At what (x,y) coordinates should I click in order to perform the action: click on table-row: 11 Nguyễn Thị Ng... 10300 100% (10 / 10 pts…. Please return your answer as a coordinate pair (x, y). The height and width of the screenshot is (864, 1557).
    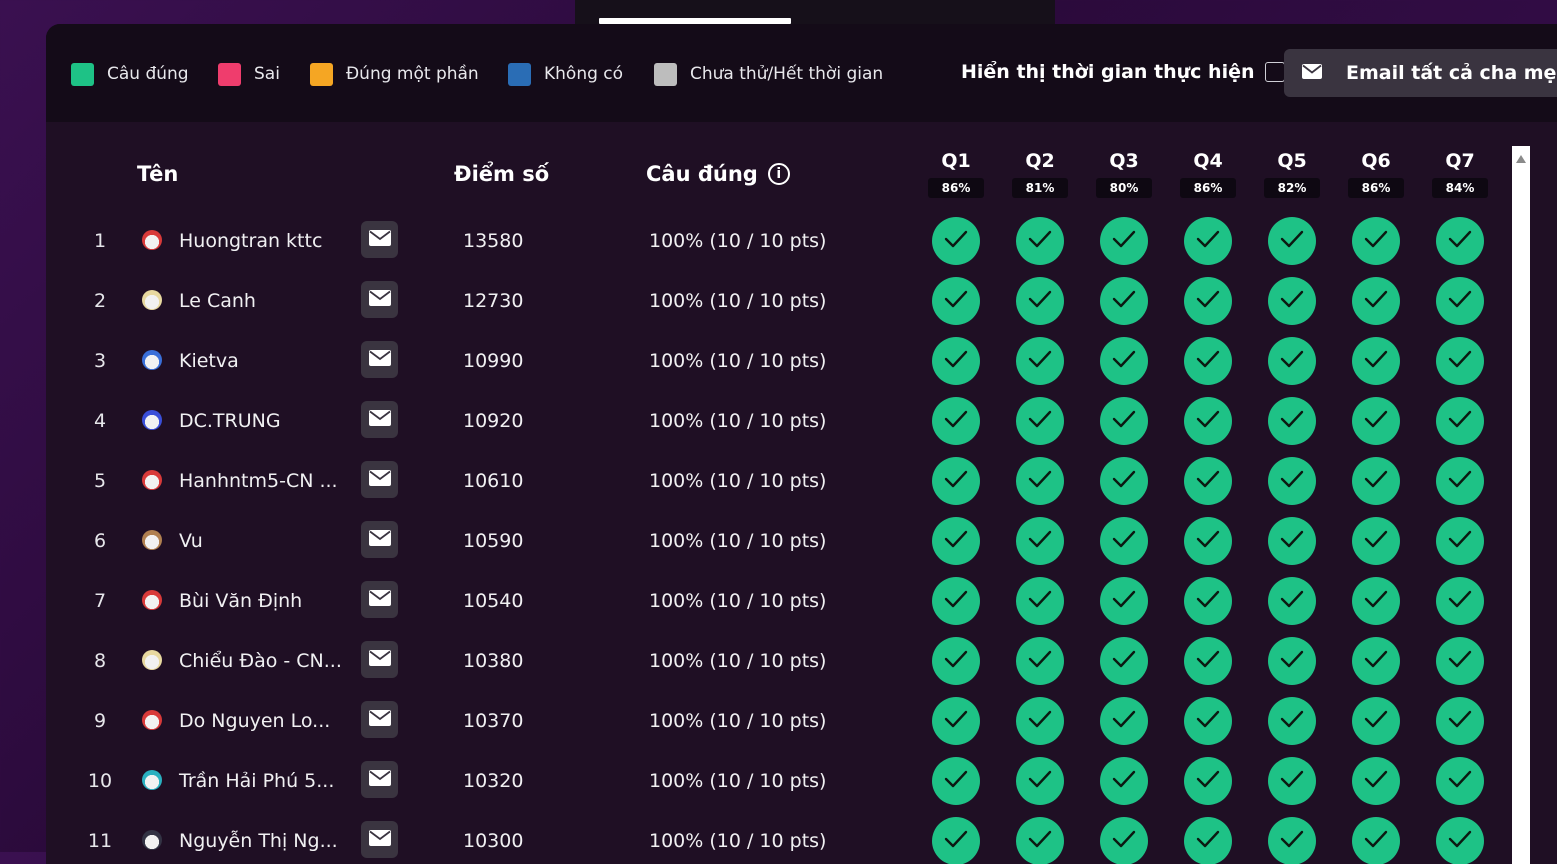
    Looking at the image, I should click on (801, 837).